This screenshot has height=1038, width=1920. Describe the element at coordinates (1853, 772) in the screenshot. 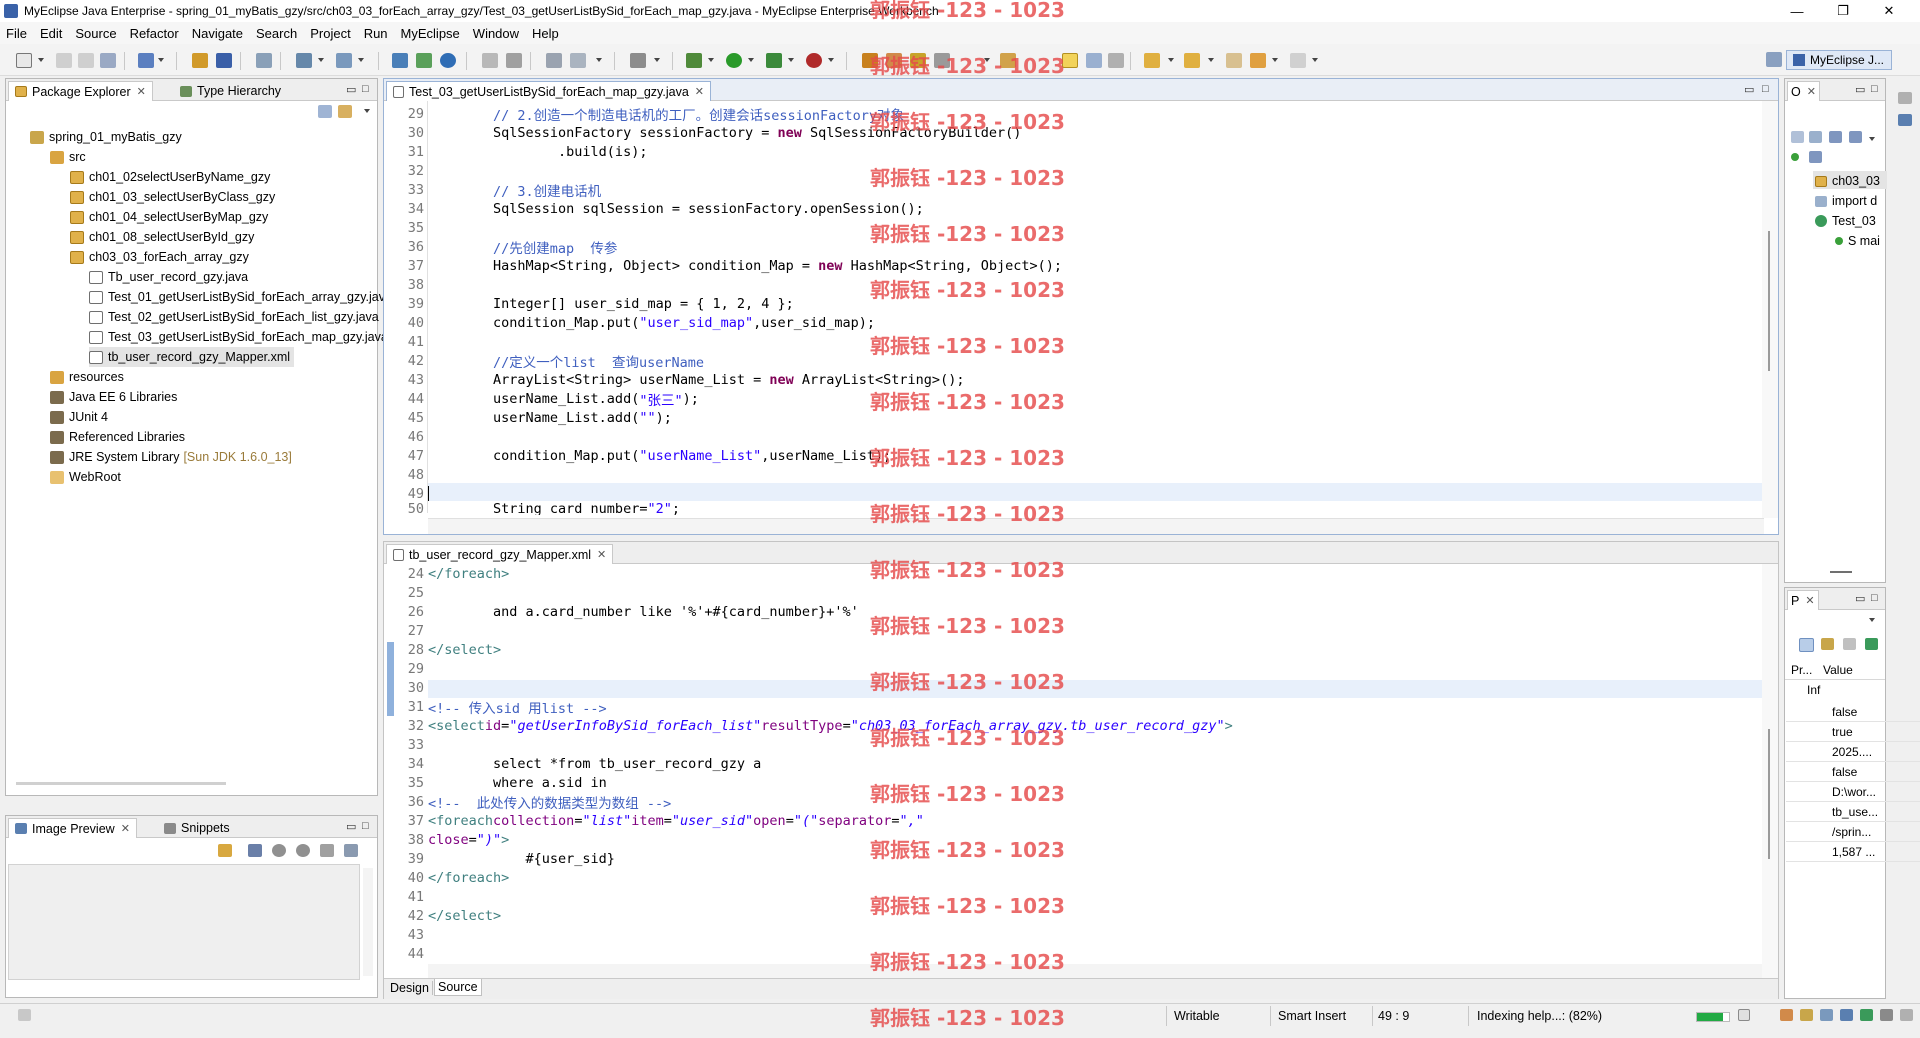

I see `property-row: false` at that location.